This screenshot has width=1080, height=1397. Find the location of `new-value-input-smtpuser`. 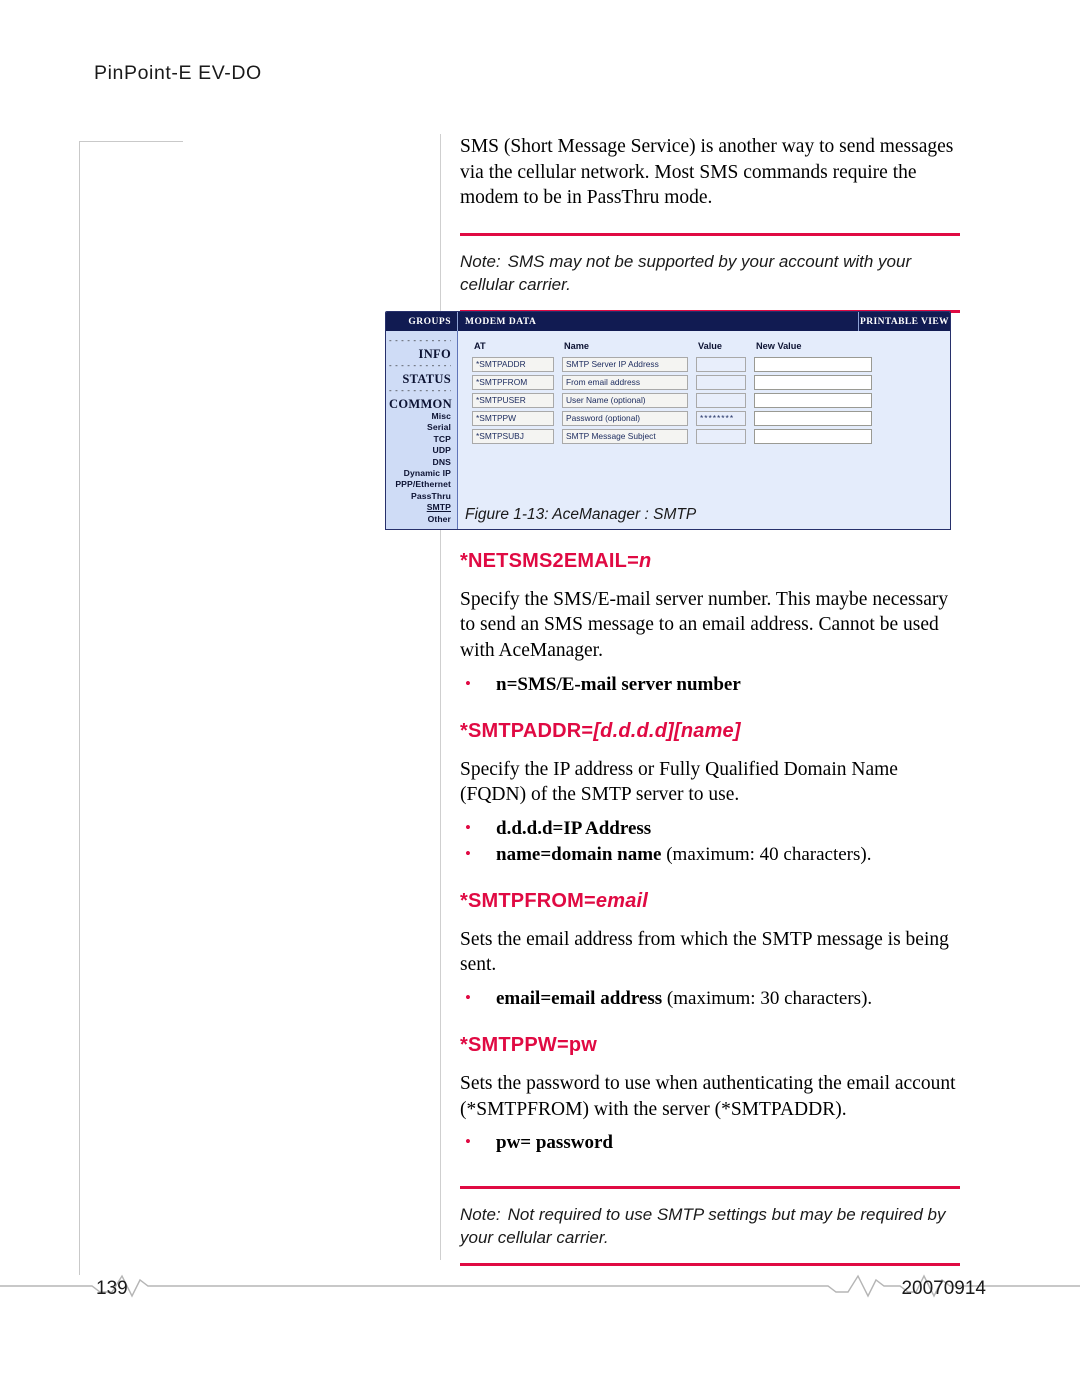

new-value-input-smtpuser is located at coordinates (813, 400).